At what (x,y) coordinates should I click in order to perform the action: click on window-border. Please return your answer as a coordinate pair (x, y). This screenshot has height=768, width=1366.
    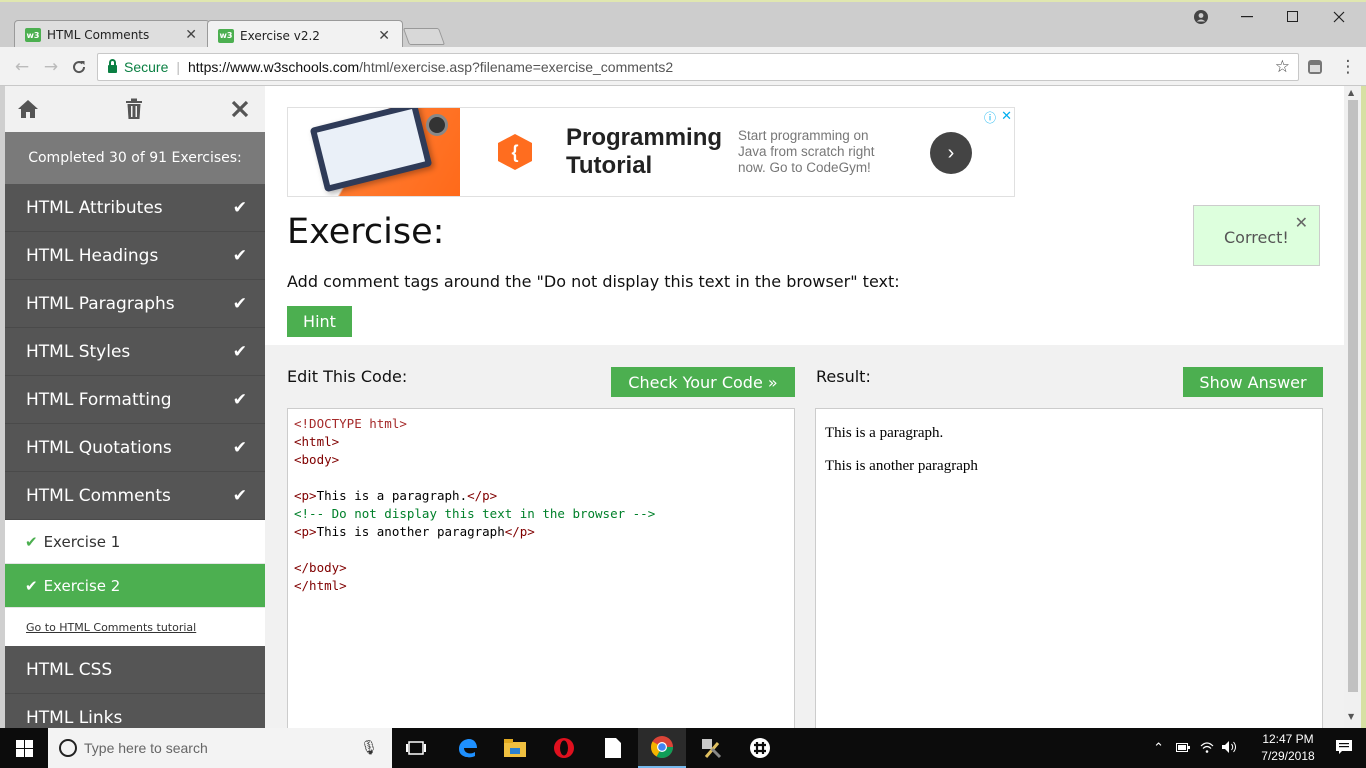
    Looking at the image, I should click on (1363, 407).